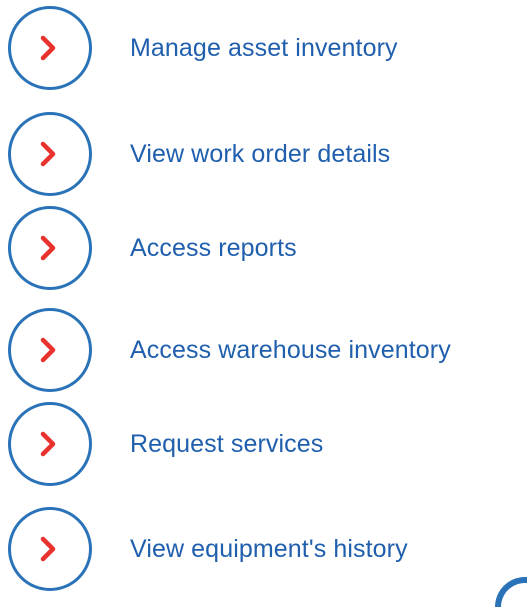 This screenshot has height=607, width=527. I want to click on feature-item-access-warehouse-inventory: Access warehouse inventory, so click(229, 350).